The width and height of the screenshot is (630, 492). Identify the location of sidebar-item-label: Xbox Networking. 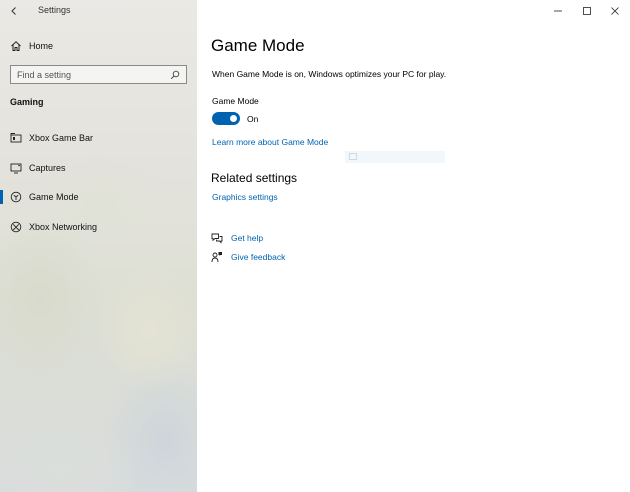
(63, 227).